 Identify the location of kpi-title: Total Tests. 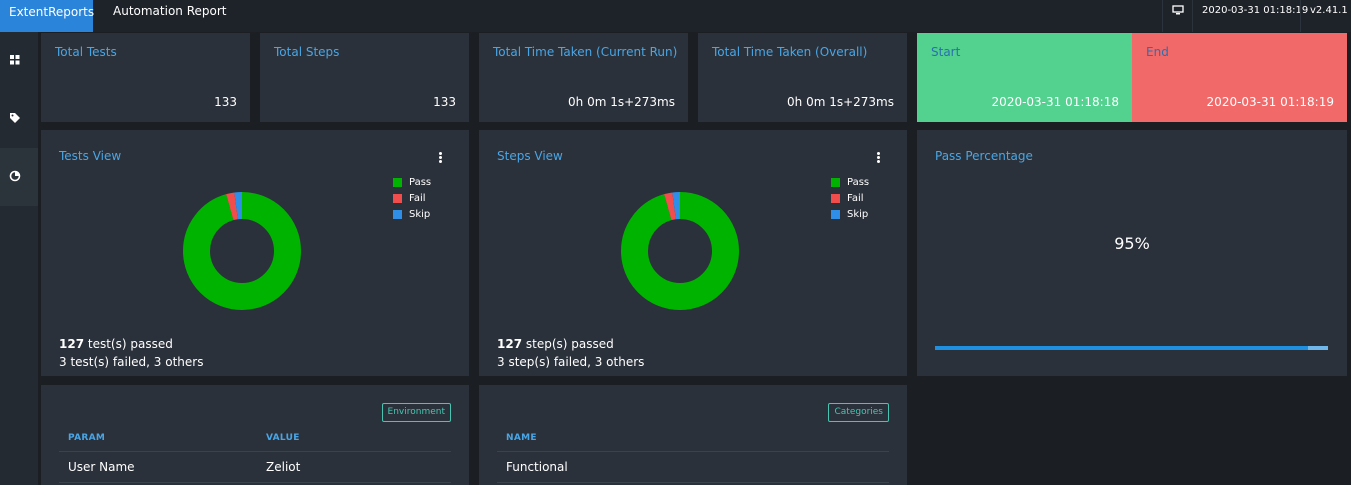
(86, 52).